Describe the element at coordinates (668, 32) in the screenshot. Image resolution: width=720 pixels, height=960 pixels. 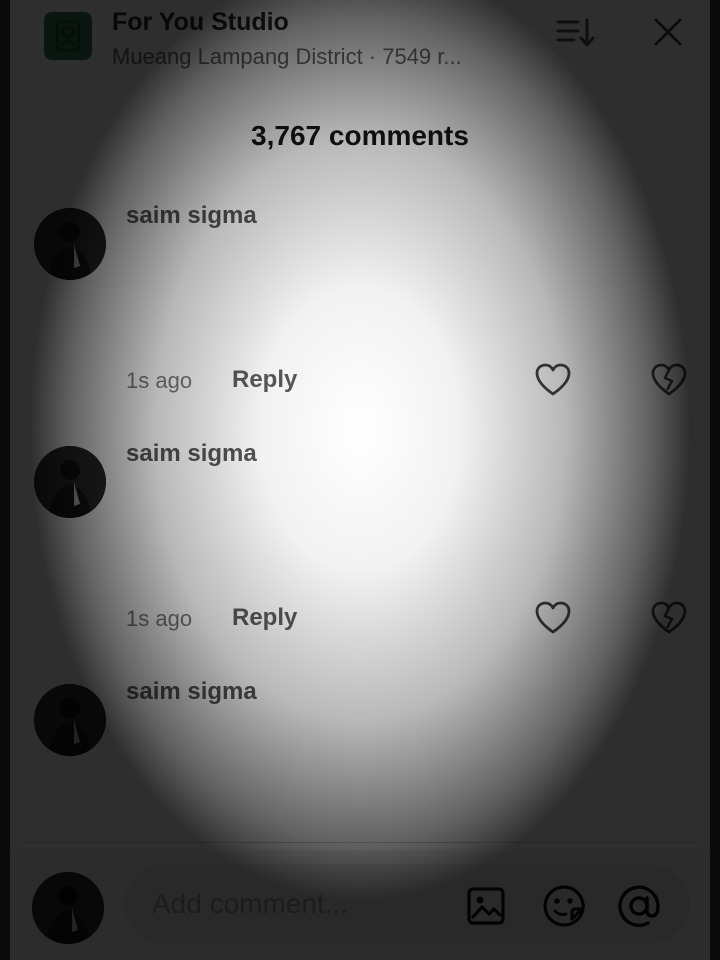
I see `close-icon` at that location.